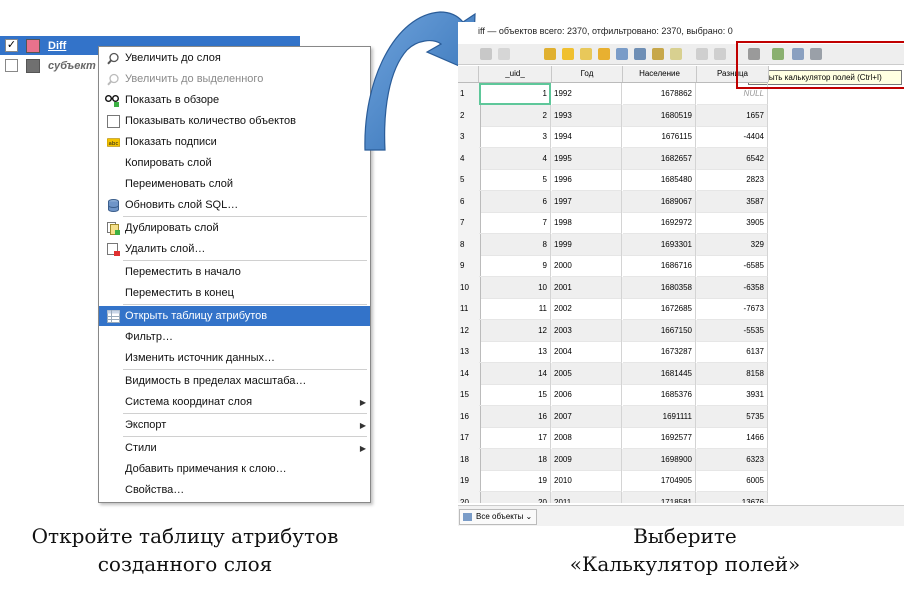  I want to click on cell-population: 1704905, so click(659, 481).